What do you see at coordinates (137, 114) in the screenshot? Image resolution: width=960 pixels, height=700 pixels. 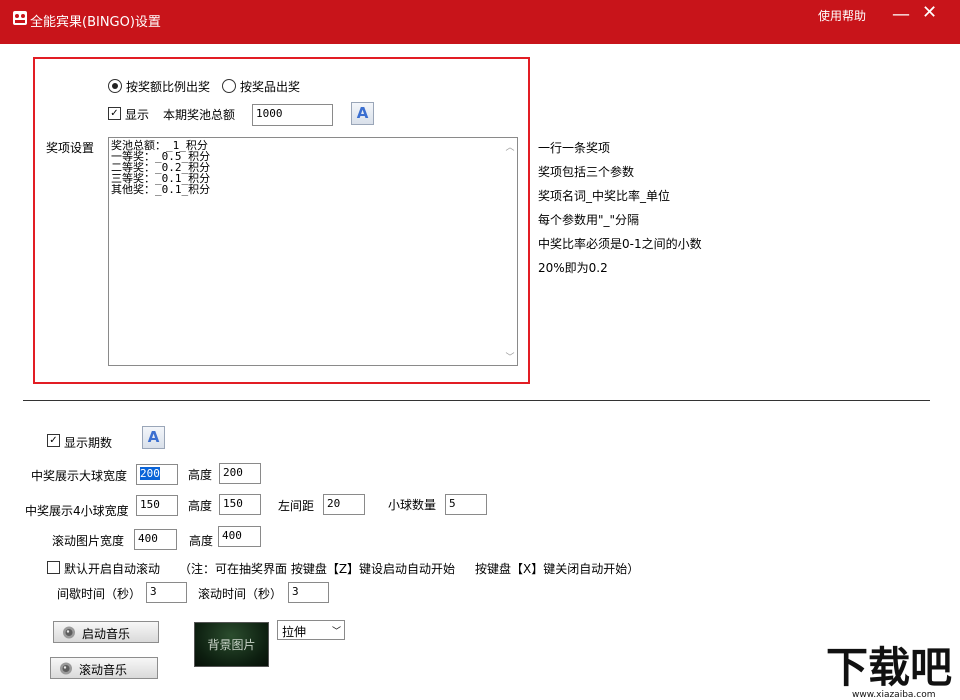 I see `show-checkbox-label: 显示` at bounding box center [137, 114].